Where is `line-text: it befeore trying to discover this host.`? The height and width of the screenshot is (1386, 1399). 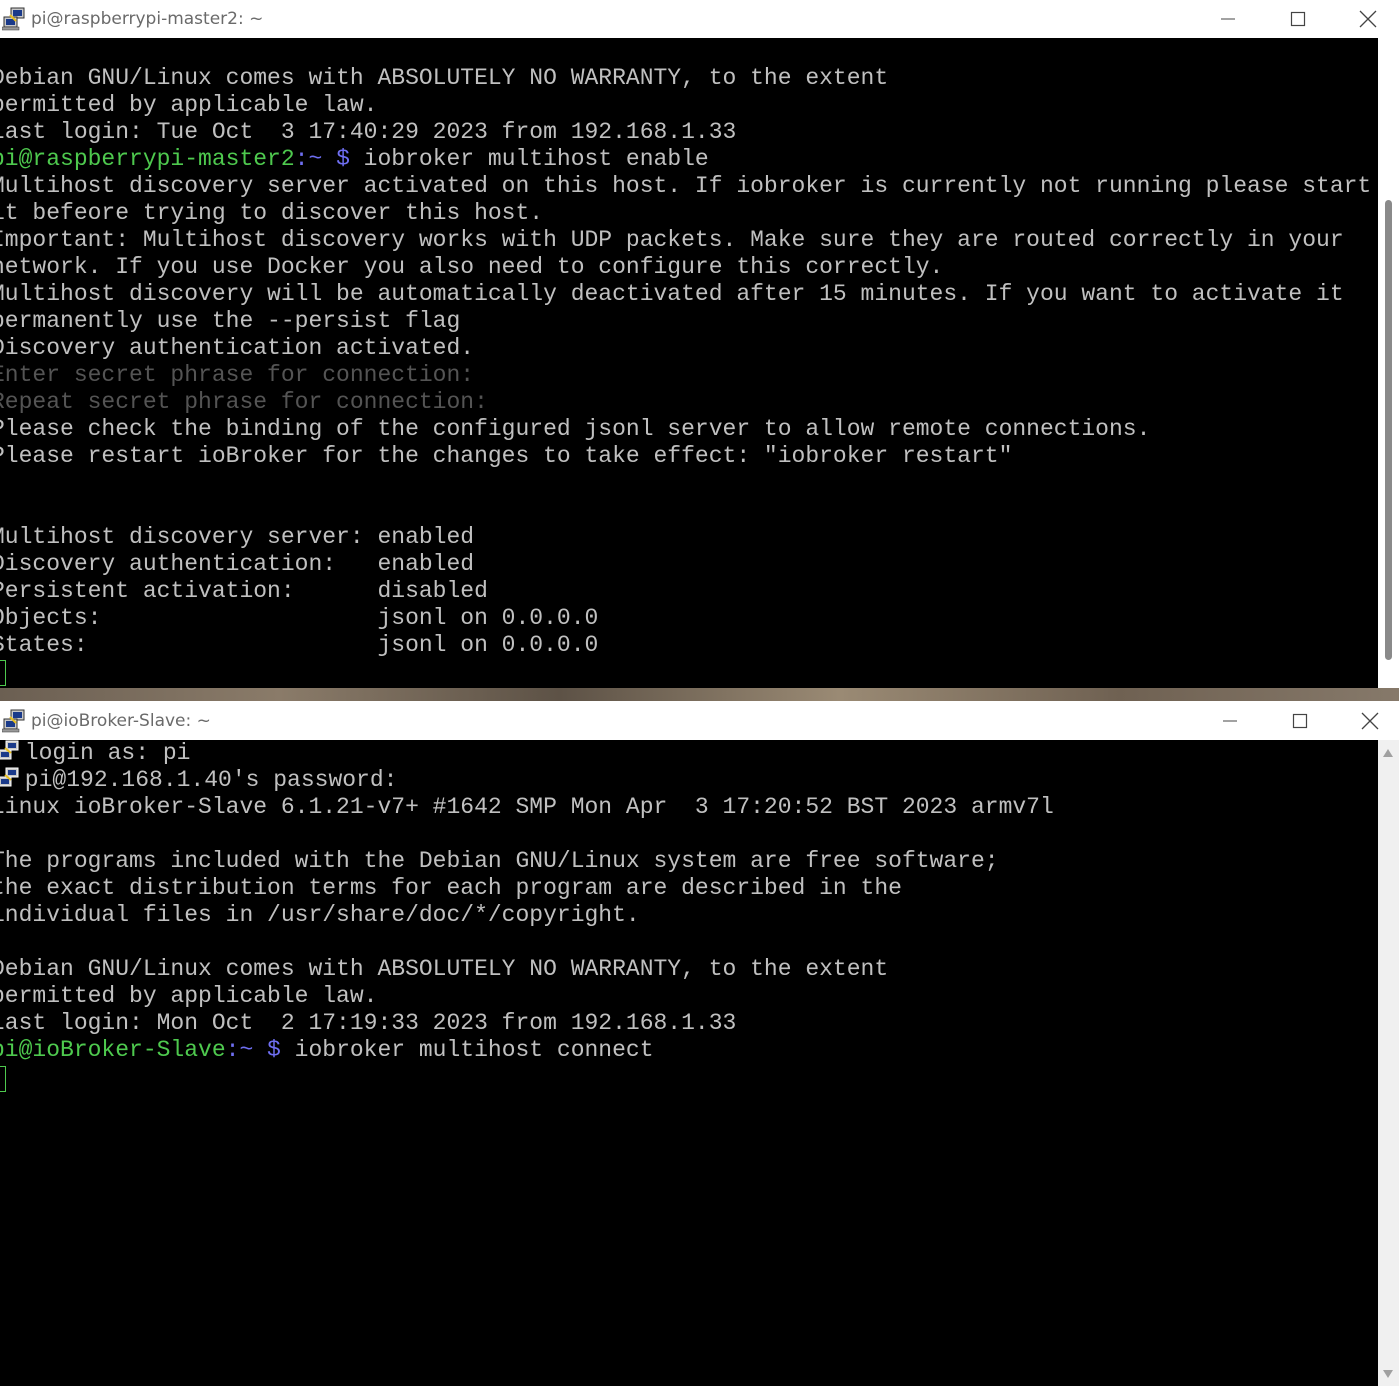 line-text: it befeore trying to discover this host. is located at coordinates (272, 213).